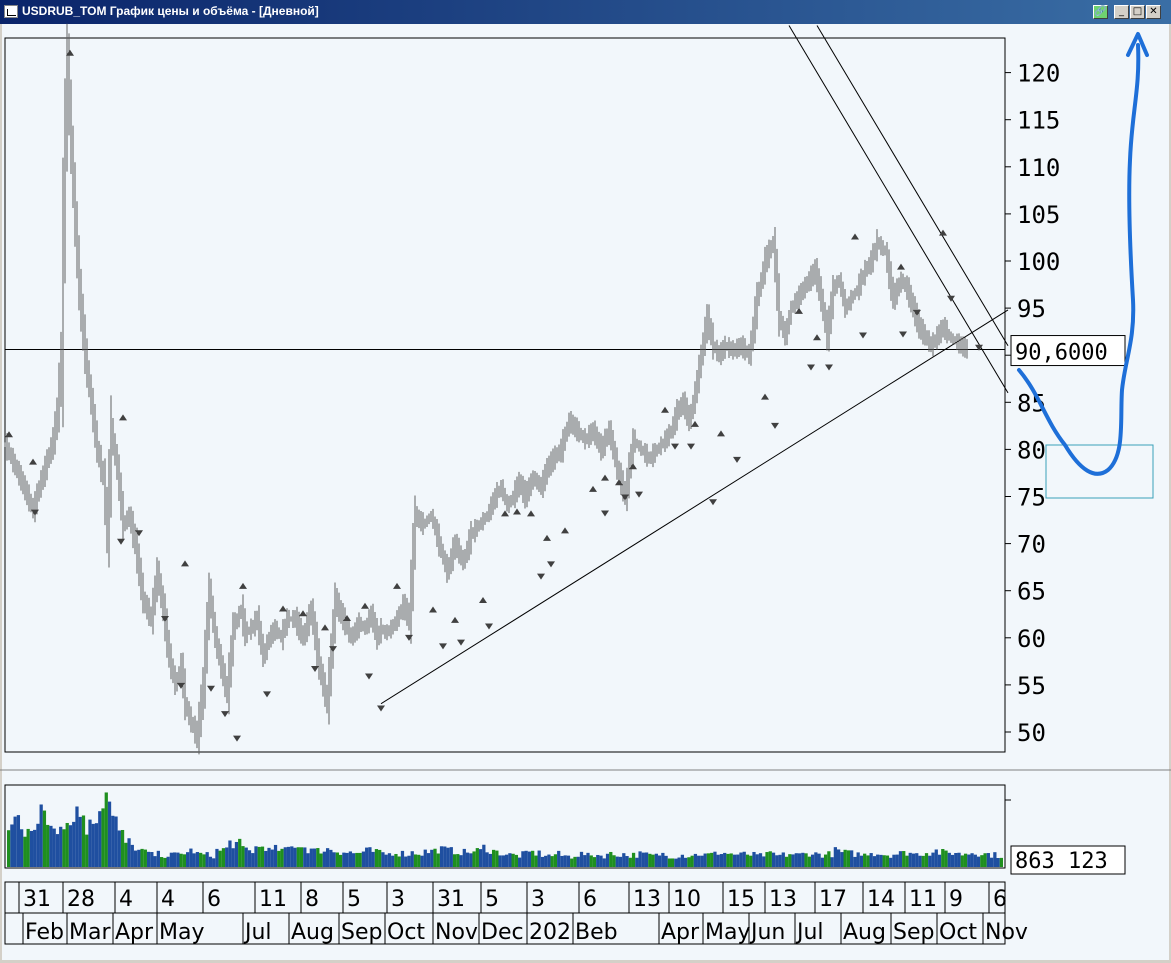 The height and width of the screenshot is (963, 1171). I want to click on day-label: 15, so click(741, 899).